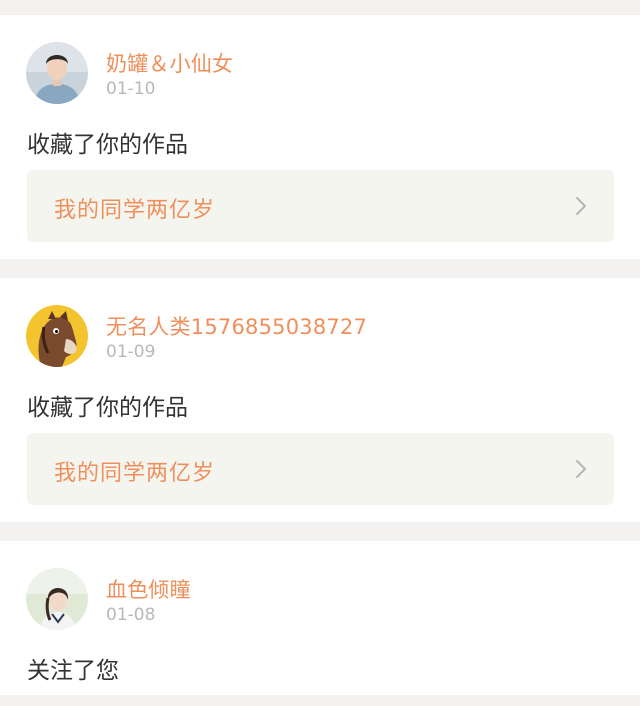  I want to click on user-name: 血色倾瞳, so click(148, 589).